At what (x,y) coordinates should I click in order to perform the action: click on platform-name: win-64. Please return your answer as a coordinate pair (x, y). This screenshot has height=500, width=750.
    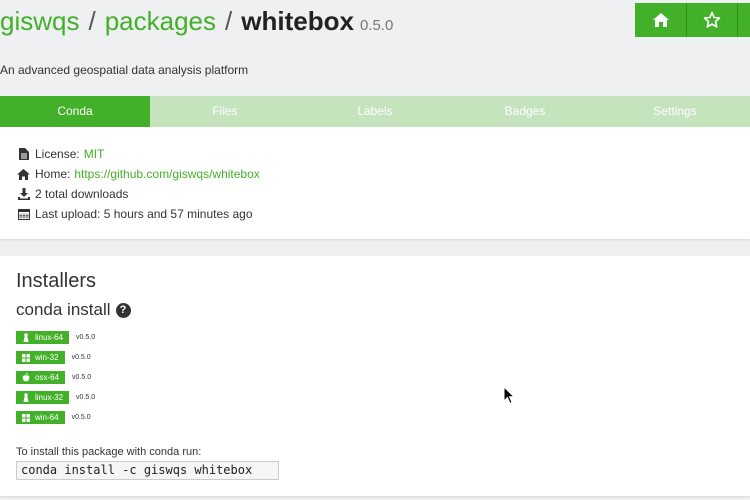
    Looking at the image, I should click on (47, 417).